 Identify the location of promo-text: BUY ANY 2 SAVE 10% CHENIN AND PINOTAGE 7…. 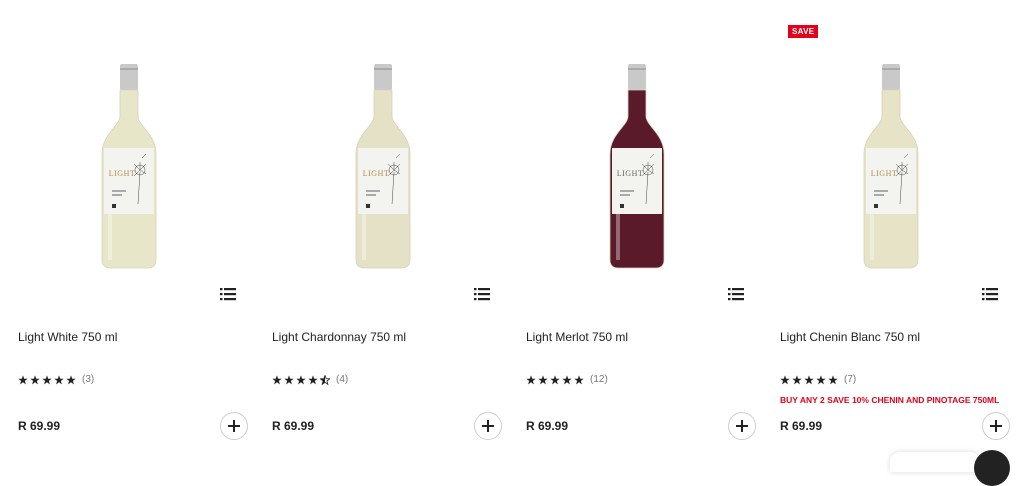
(896, 400).